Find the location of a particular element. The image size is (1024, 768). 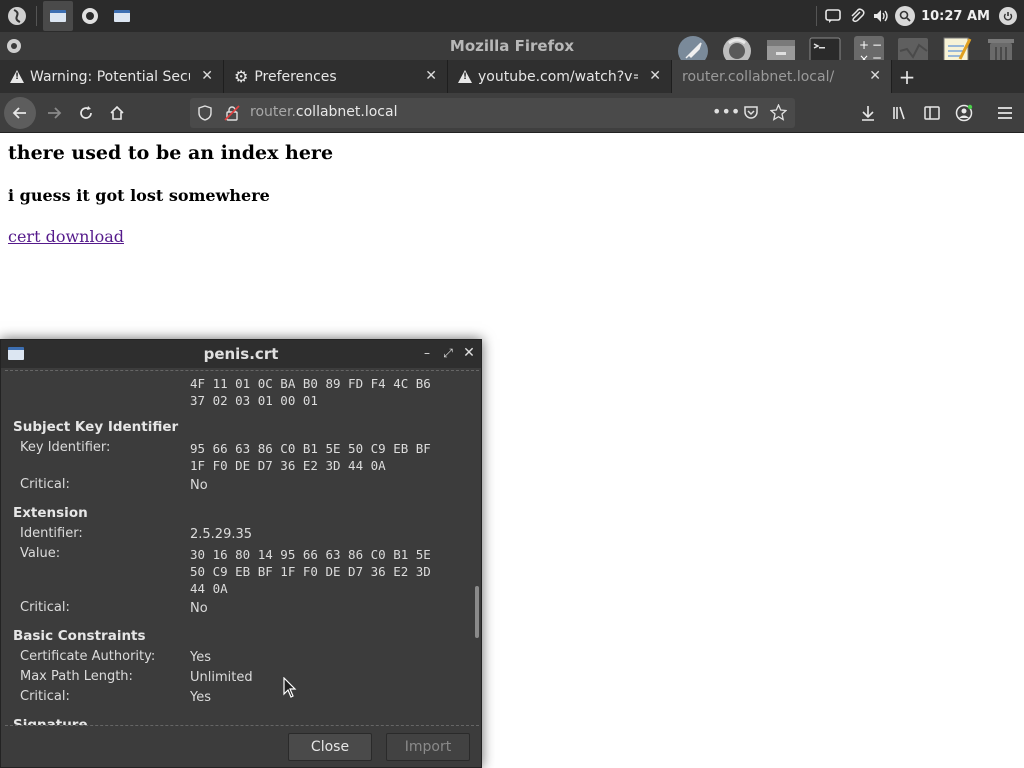

dialog-title: penis.crt is located at coordinates (241, 354).